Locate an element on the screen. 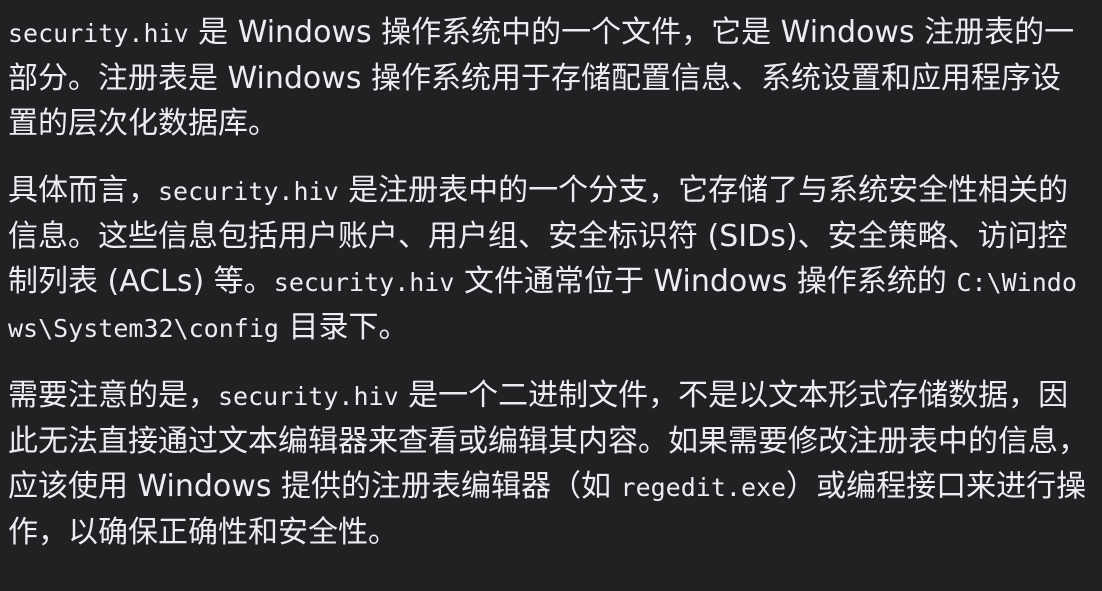  paragraph-text: 需要注意的是， is located at coordinates (113, 395).